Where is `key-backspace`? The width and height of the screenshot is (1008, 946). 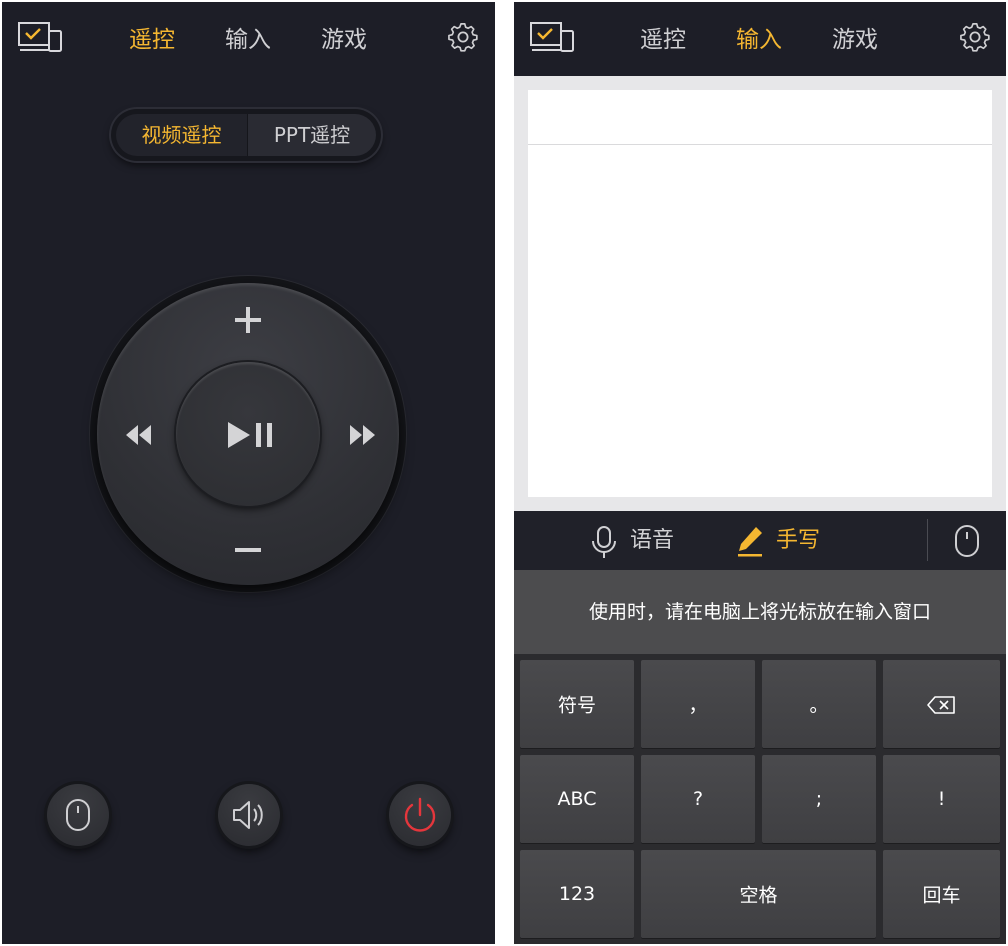
key-backspace is located at coordinates (941, 704).